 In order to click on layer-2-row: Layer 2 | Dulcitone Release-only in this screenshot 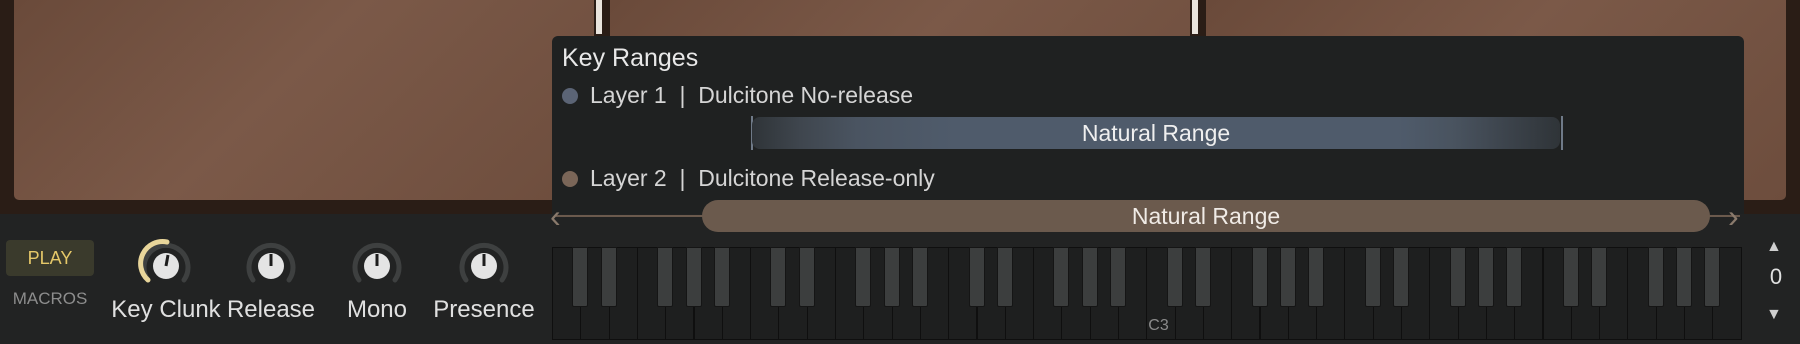, I will do `click(748, 178)`.